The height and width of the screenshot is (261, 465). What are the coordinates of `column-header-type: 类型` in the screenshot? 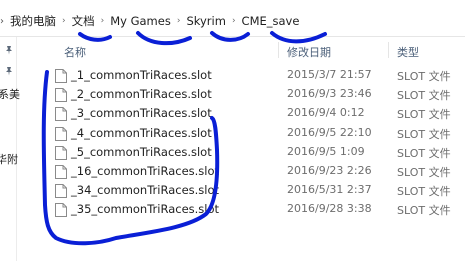 It's located at (408, 52).